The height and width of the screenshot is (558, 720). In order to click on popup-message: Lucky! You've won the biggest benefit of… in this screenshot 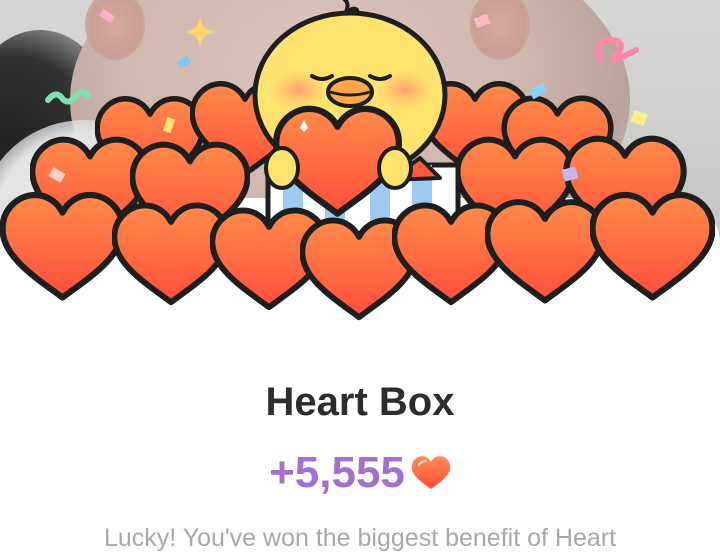, I will do `click(360, 538)`.